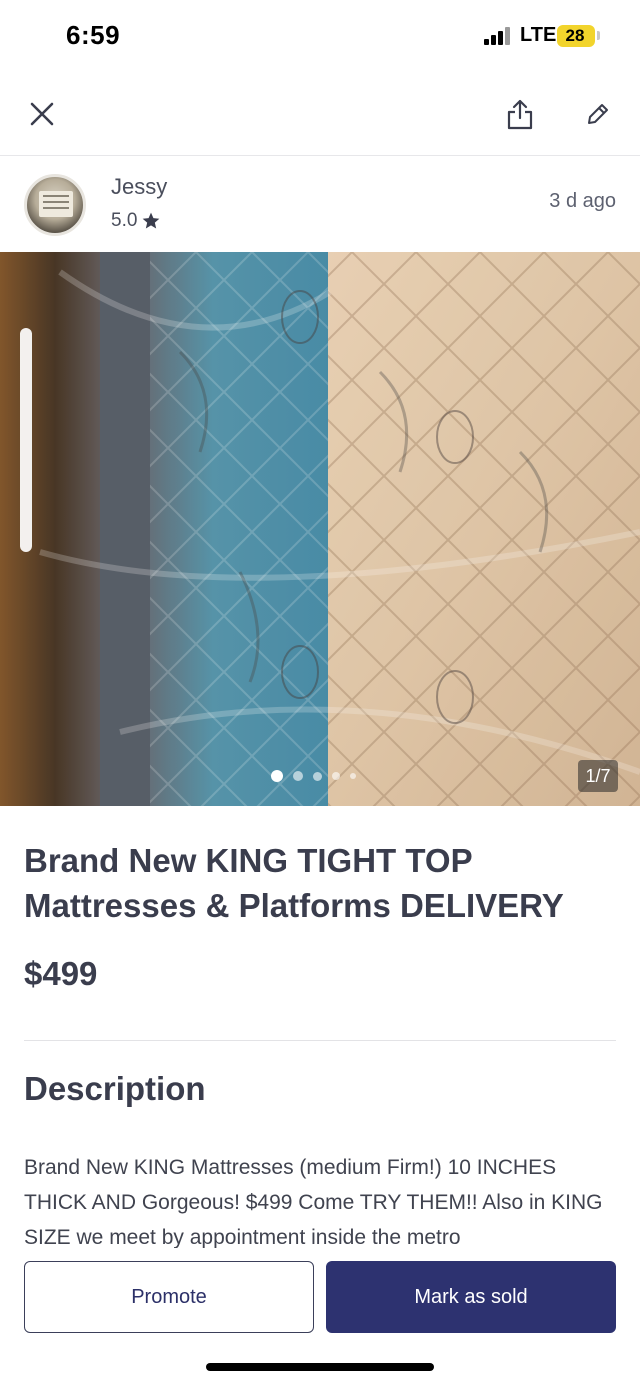 This screenshot has height=1384, width=640. I want to click on close-icon, so click(42, 114).